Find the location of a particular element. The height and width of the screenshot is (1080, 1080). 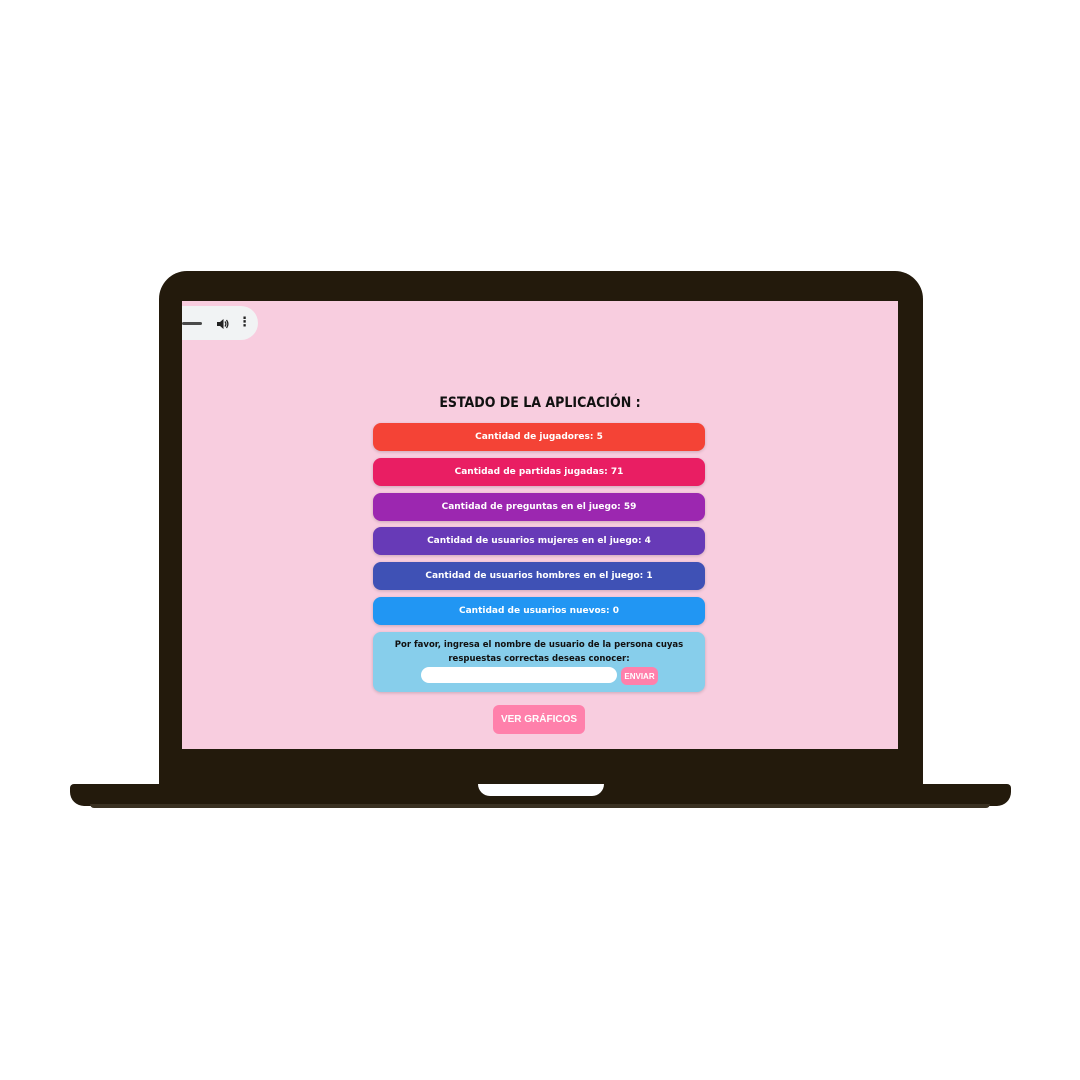

send-button: ENVIAR is located at coordinates (639, 676).